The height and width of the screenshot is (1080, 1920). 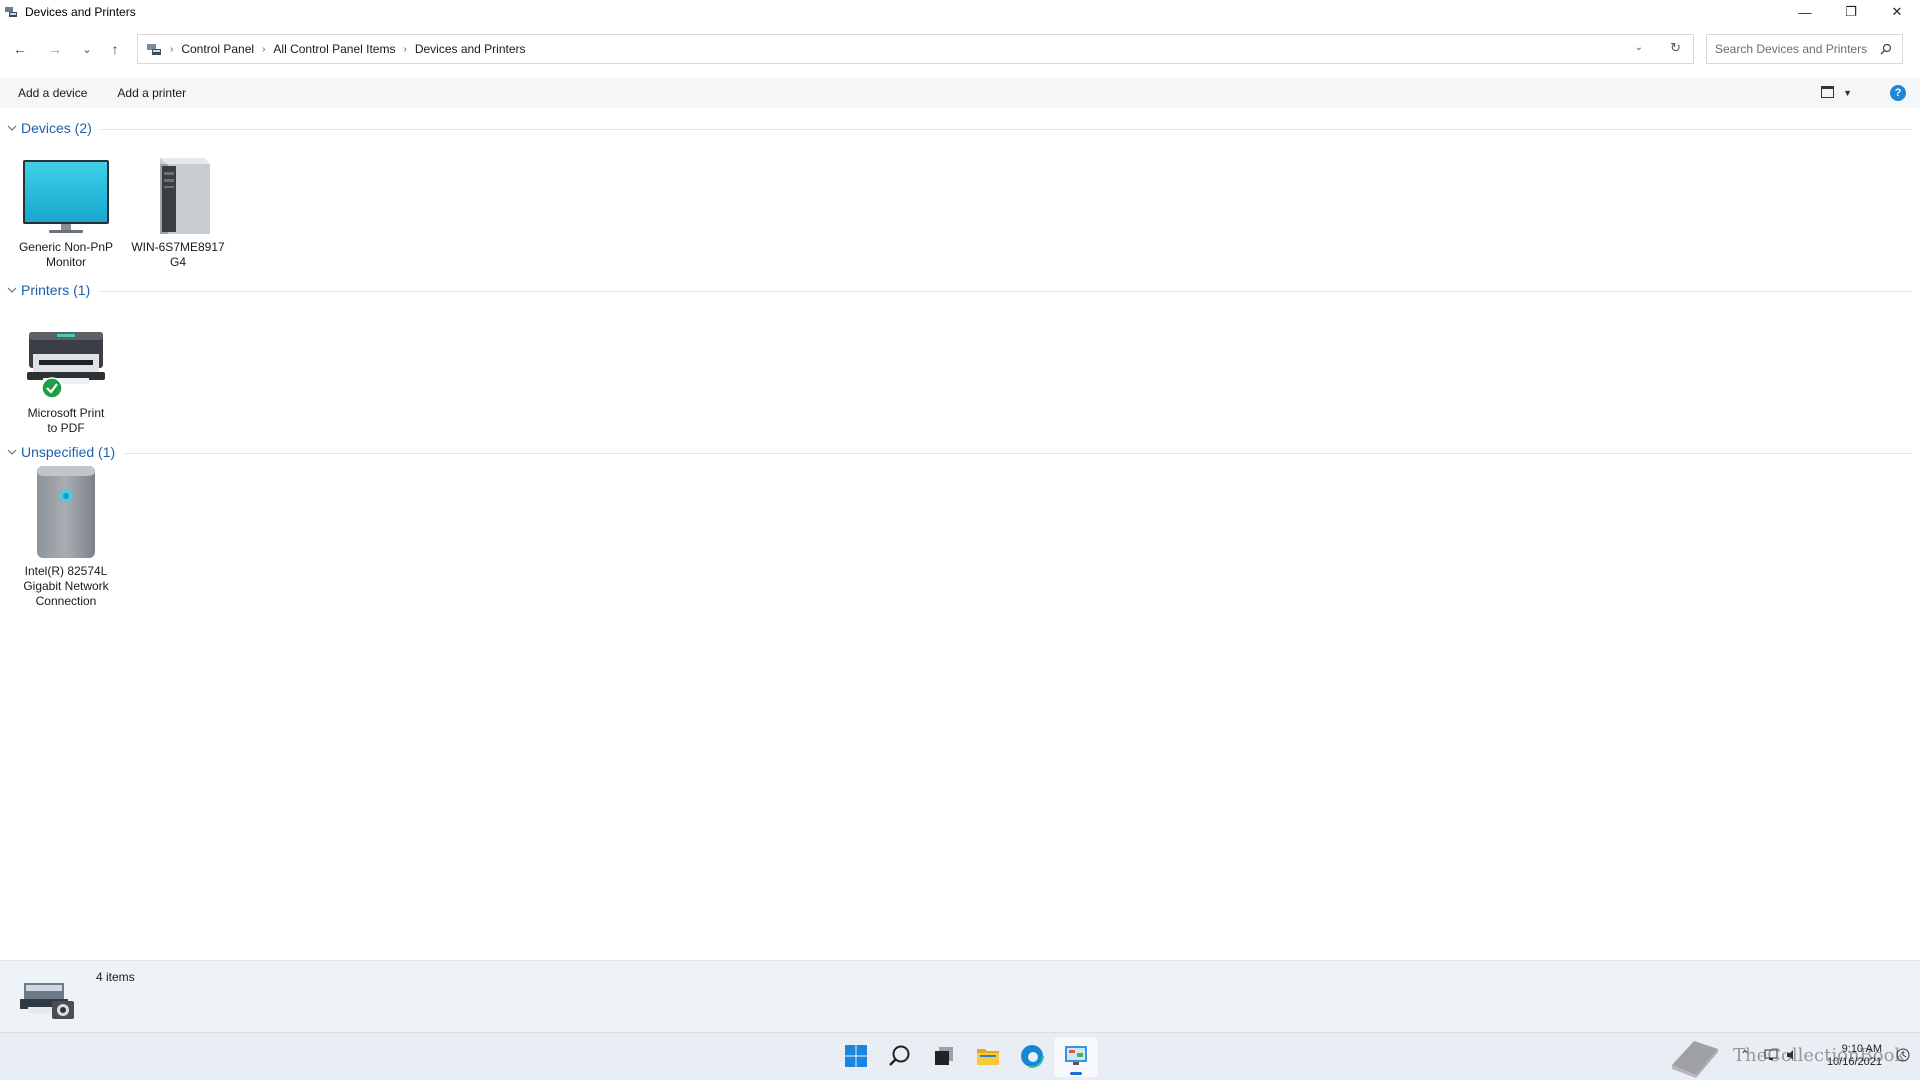 I want to click on up-arrow-icon: ↑, so click(x=115, y=49).